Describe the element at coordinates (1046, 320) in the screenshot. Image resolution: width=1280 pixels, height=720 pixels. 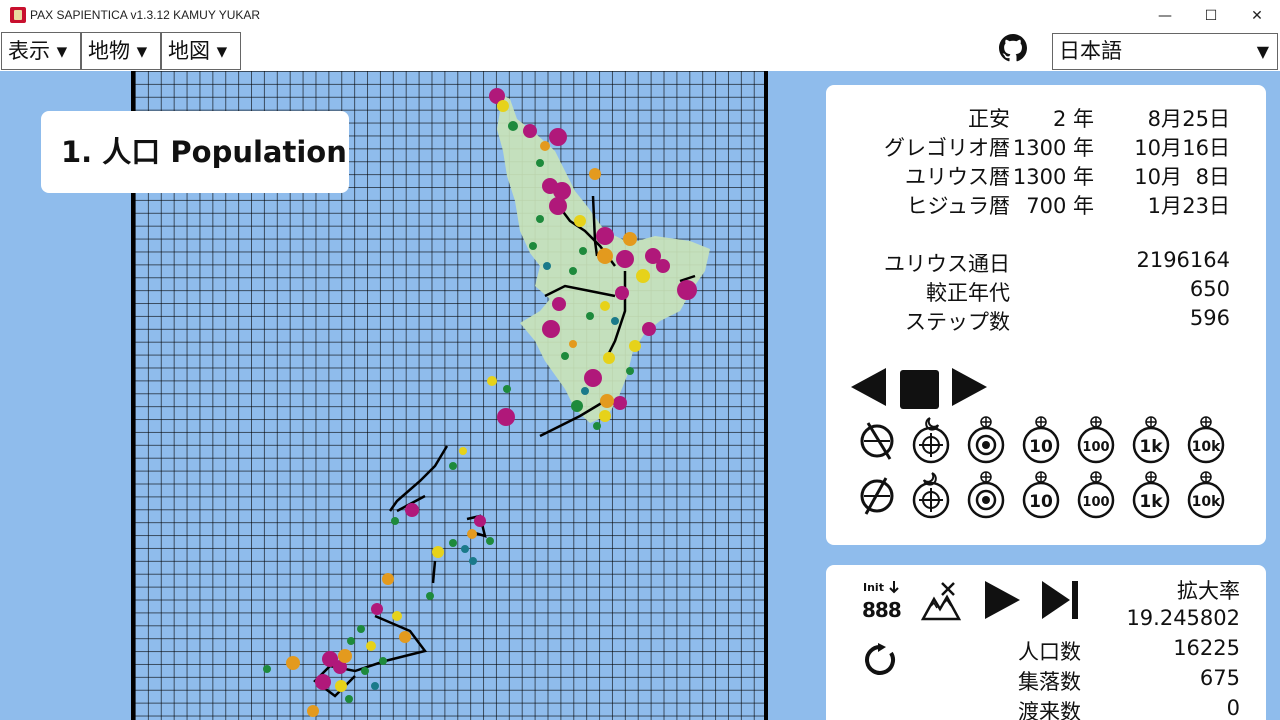
I see `counter-row: ステップ数 596` at that location.